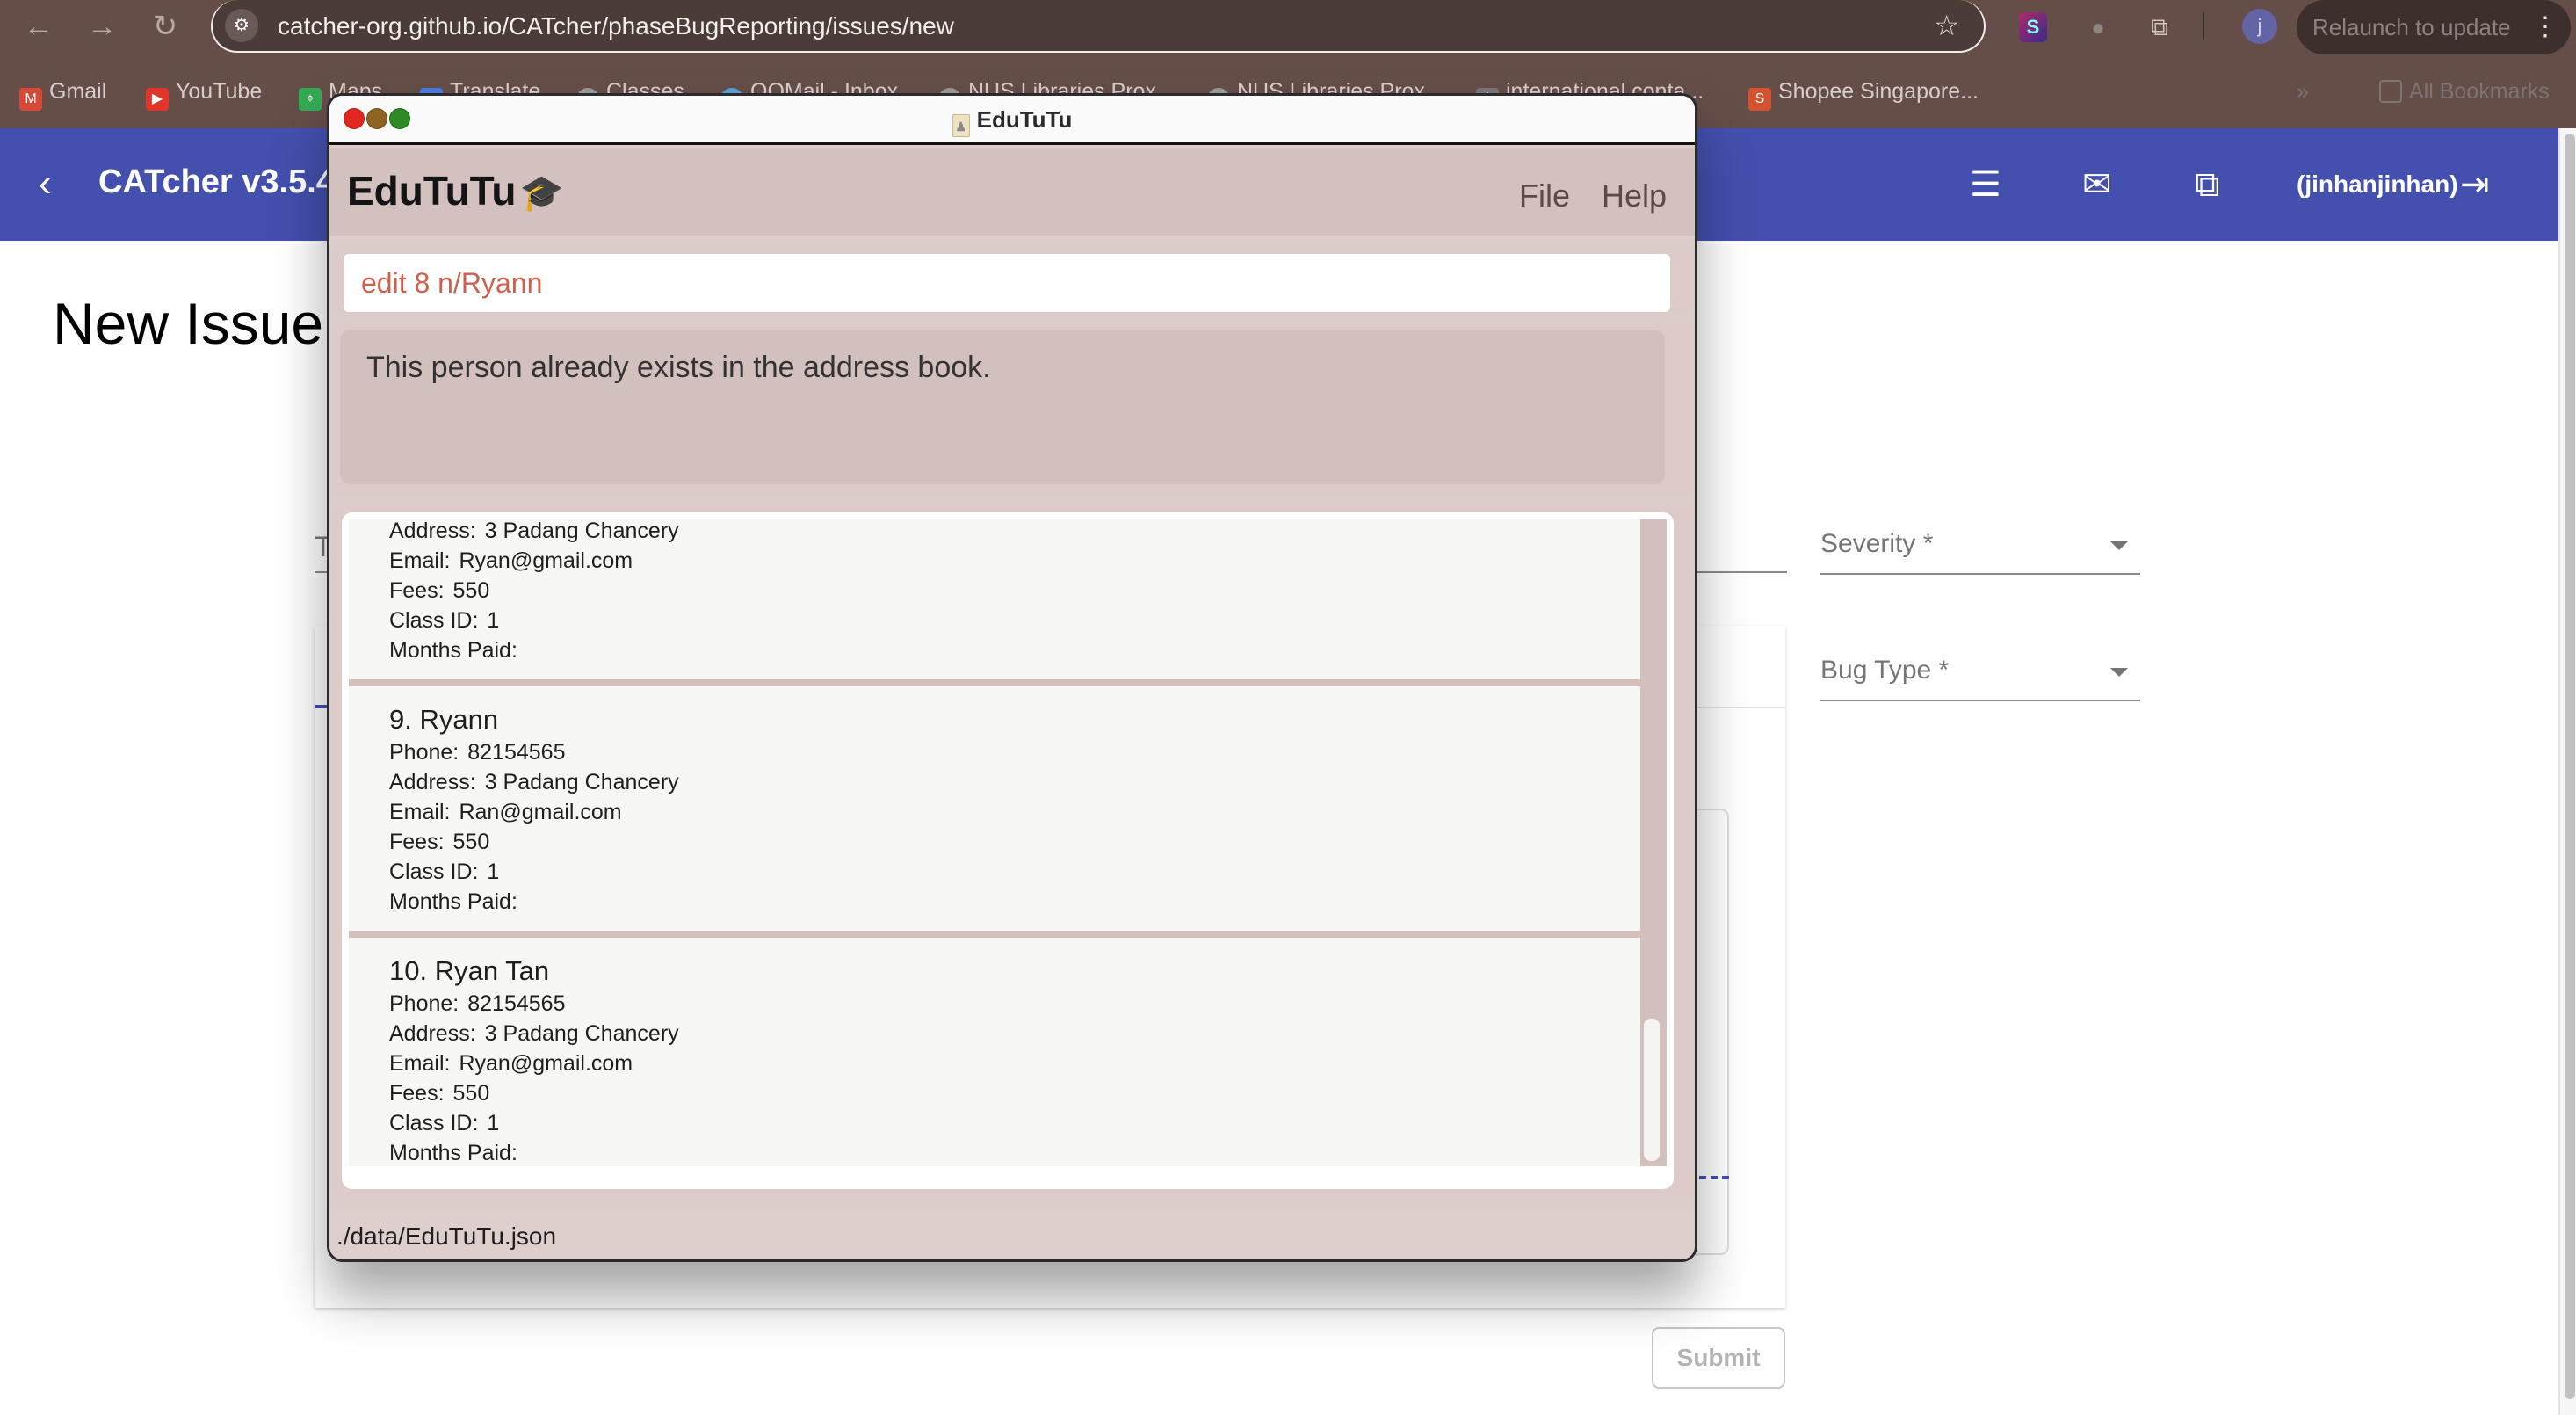 The width and height of the screenshot is (2576, 1415). I want to click on relaunch-label: Relaunch to update, so click(2411, 27).